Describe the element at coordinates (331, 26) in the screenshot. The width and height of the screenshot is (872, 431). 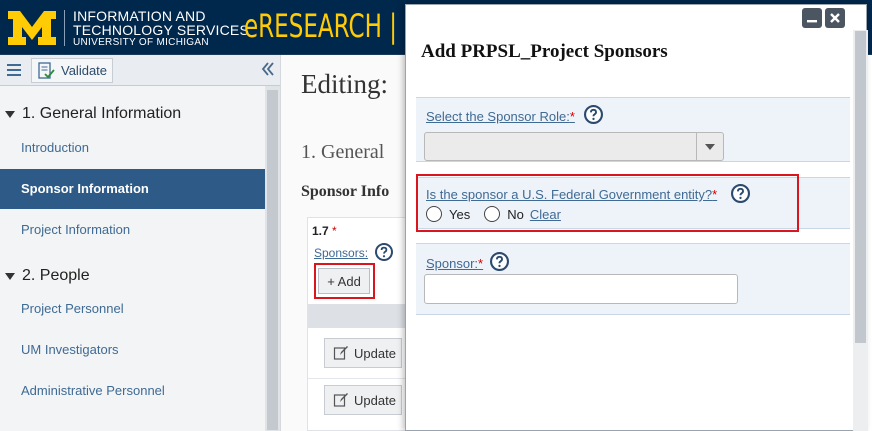
I see `app-brand: eRESEARCH | P` at that location.